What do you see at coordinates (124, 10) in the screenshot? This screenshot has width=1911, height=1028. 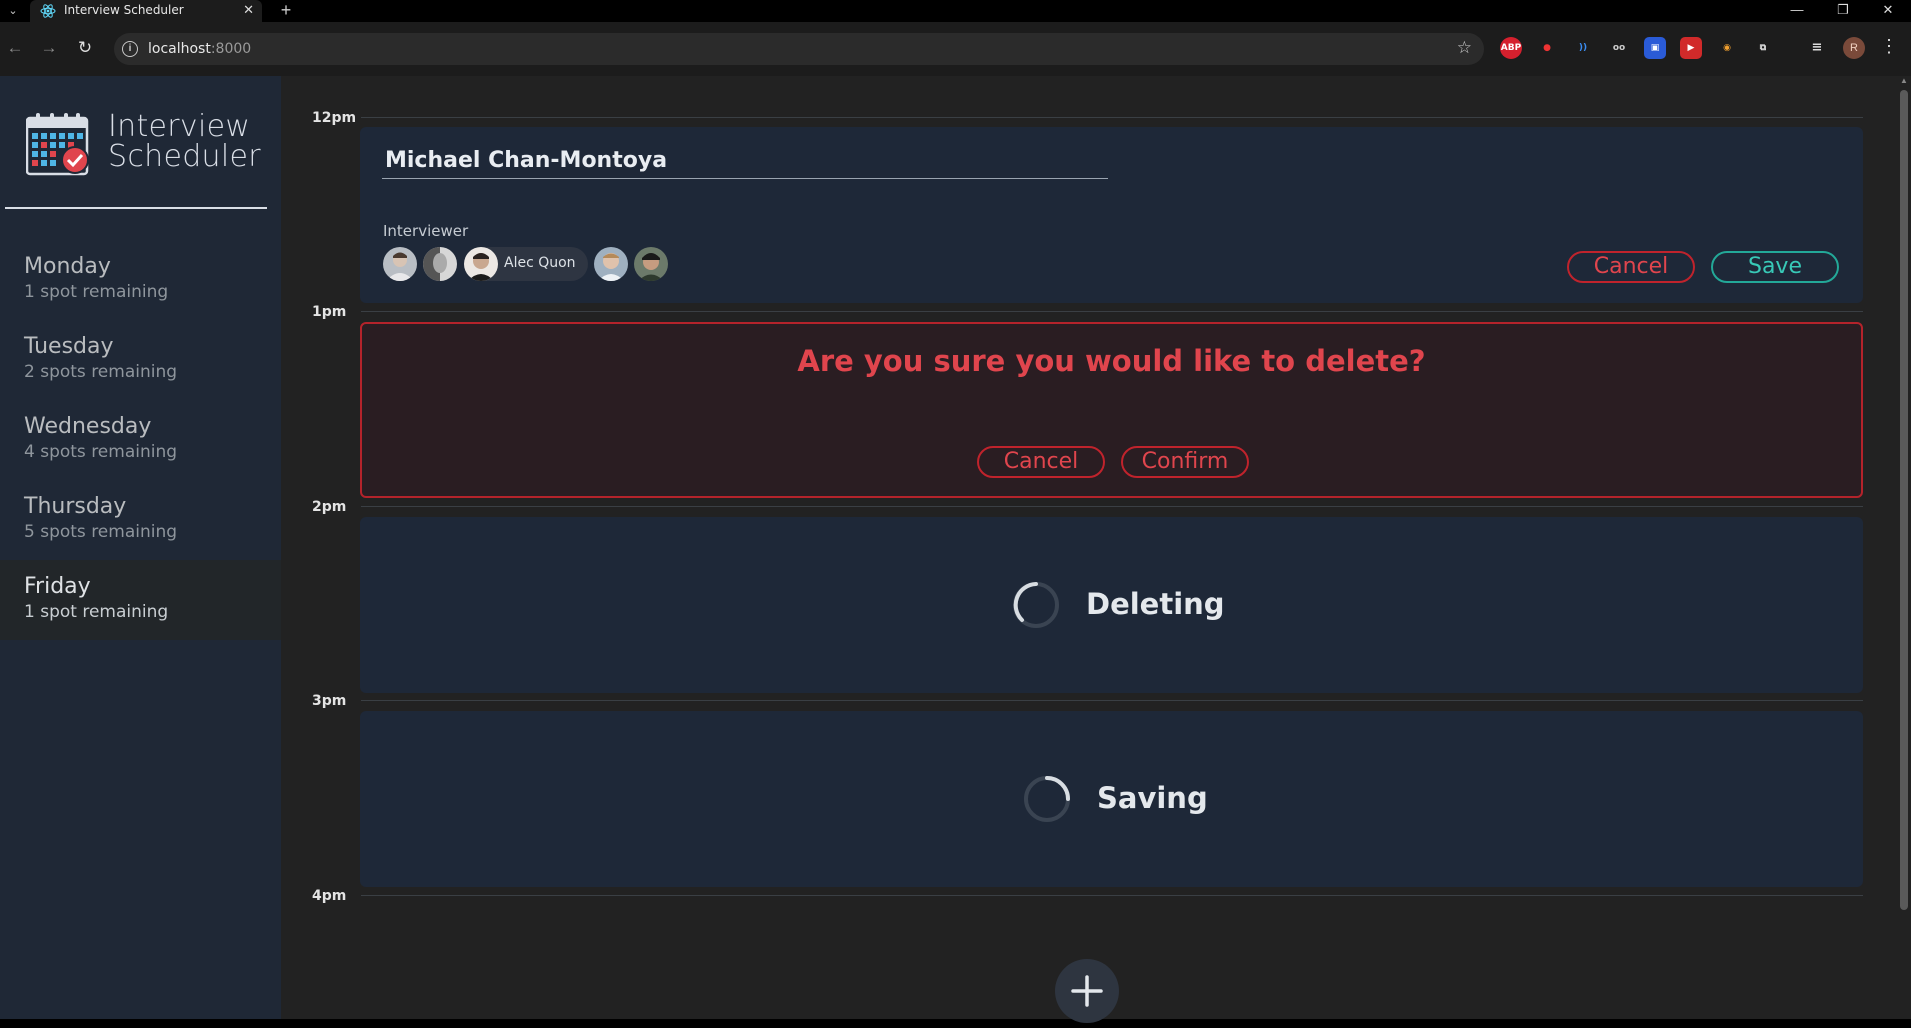 I see `tab-title: Interview Scheduler` at bounding box center [124, 10].